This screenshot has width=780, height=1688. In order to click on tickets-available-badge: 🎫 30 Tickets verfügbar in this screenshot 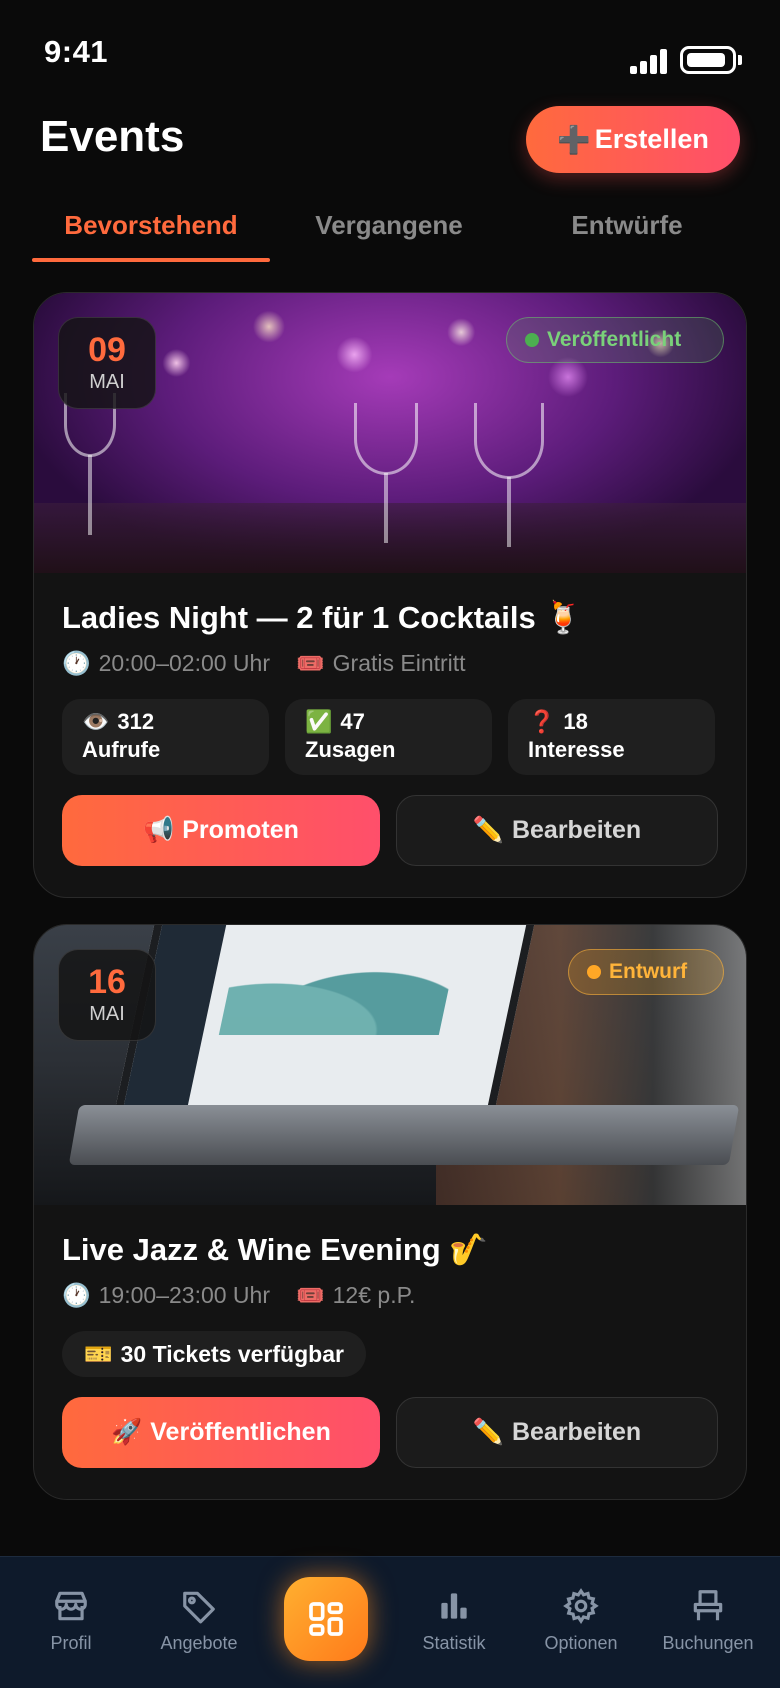, I will do `click(214, 1354)`.